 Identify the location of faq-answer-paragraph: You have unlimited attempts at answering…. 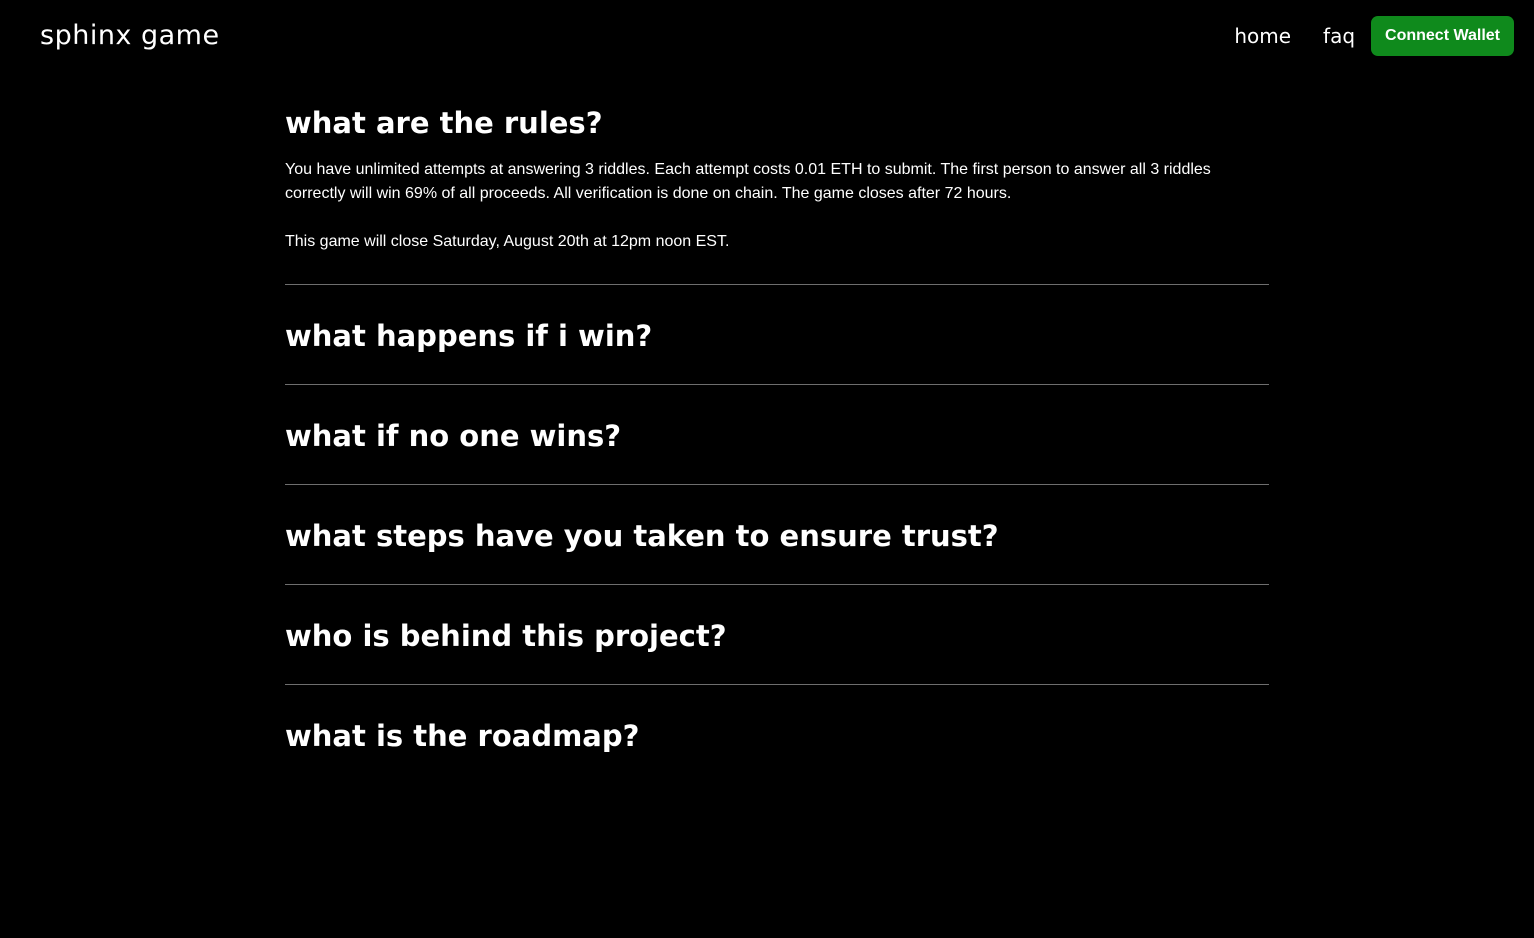
(748, 181).